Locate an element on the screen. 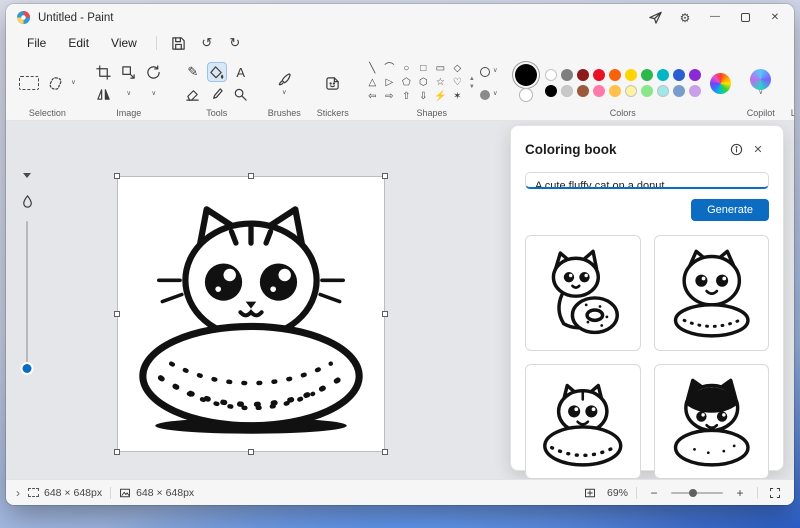 Image resolution: width=800 pixels, height=528 pixels. pencil-tool: ✎ is located at coordinates (193, 72).